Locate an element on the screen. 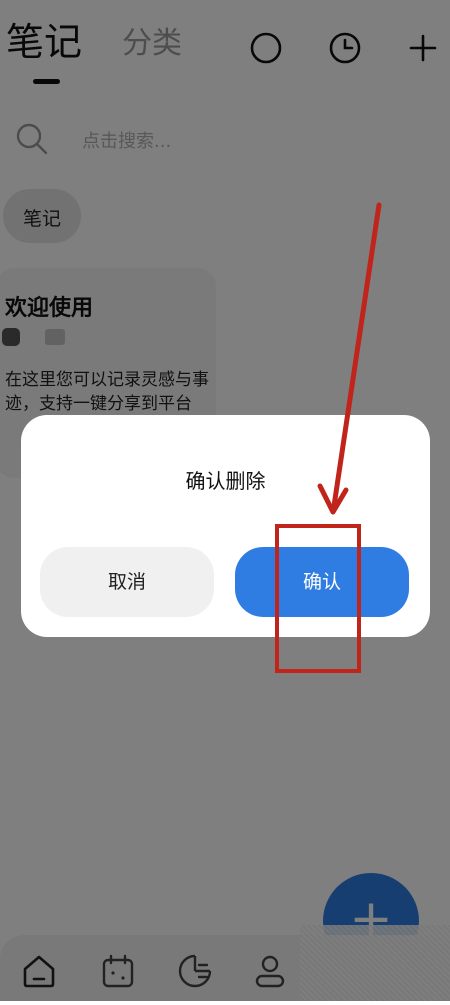 This screenshot has height=1005, width=450. confirm-button: 确认 is located at coordinates (322, 582).